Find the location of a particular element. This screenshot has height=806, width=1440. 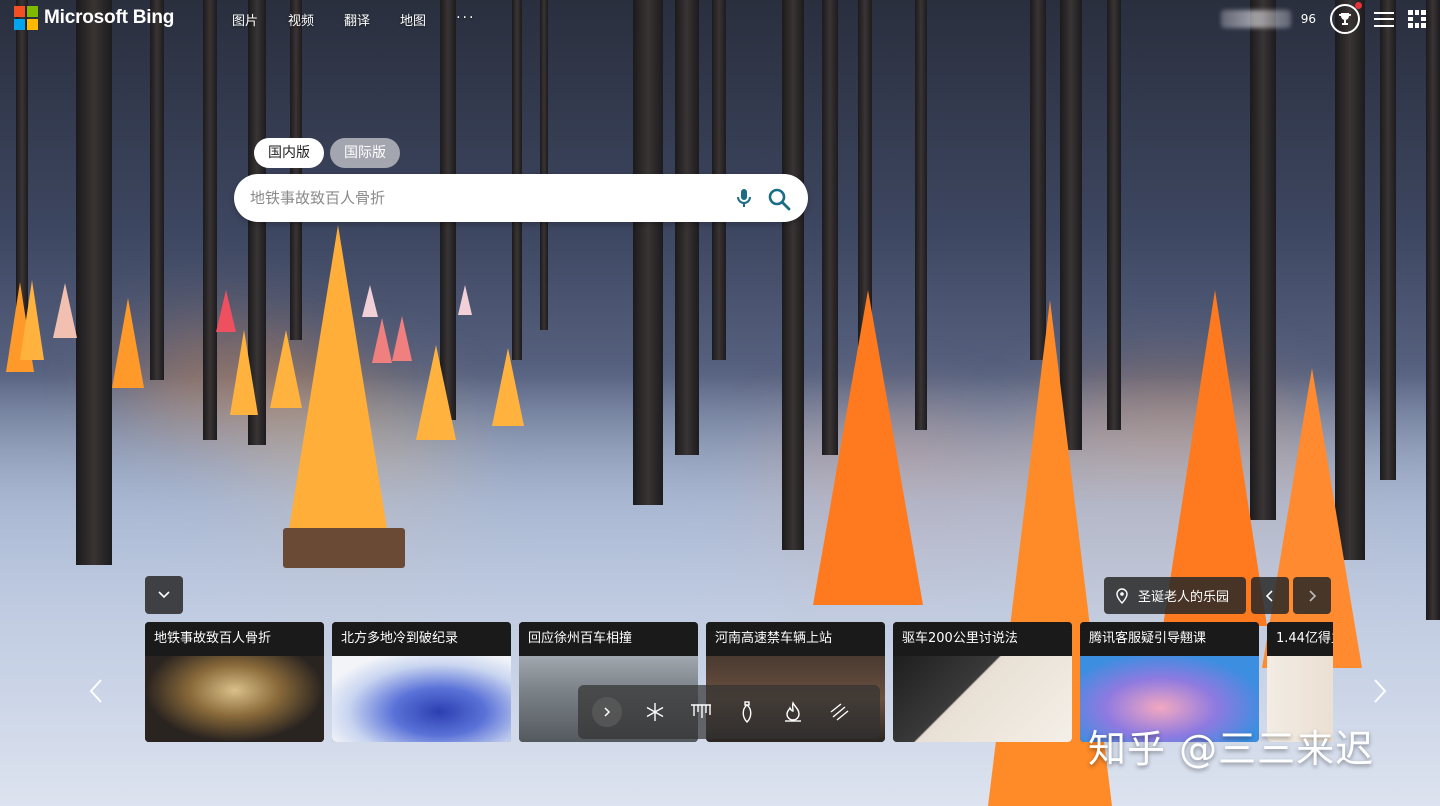

news-card: 地铁事故致百人骨折 is located at coordinates (234, 682).